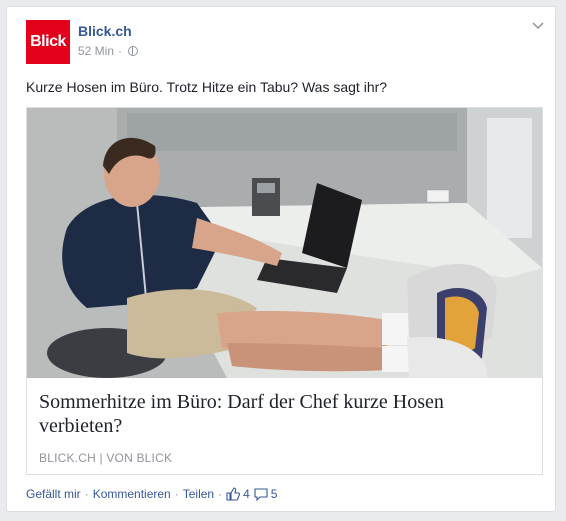  Describe the element at coordinates (198, 494) in the screenshot. I see `share-button: Teilen` at that location.